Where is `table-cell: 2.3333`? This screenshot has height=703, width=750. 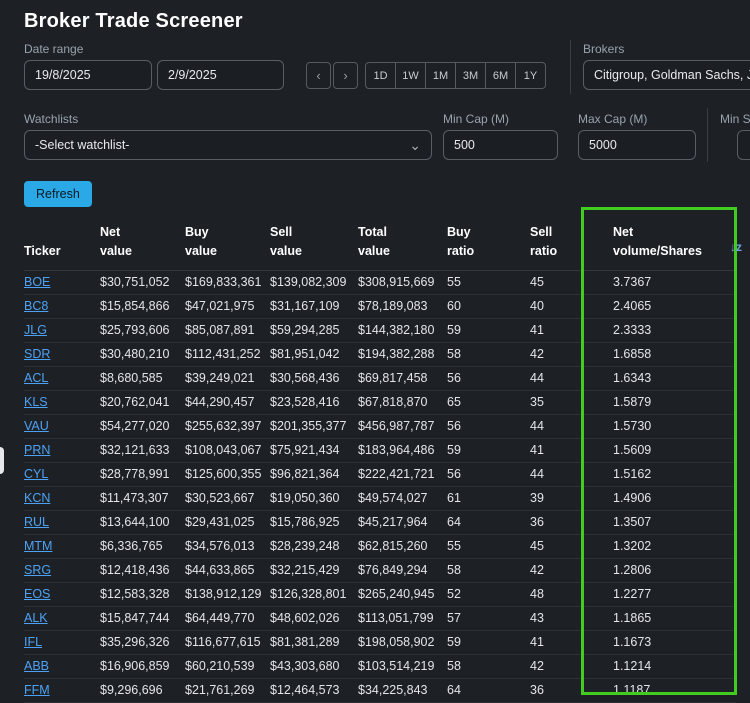 table-cell: 2.3333 is located at coordinates (674, 330).